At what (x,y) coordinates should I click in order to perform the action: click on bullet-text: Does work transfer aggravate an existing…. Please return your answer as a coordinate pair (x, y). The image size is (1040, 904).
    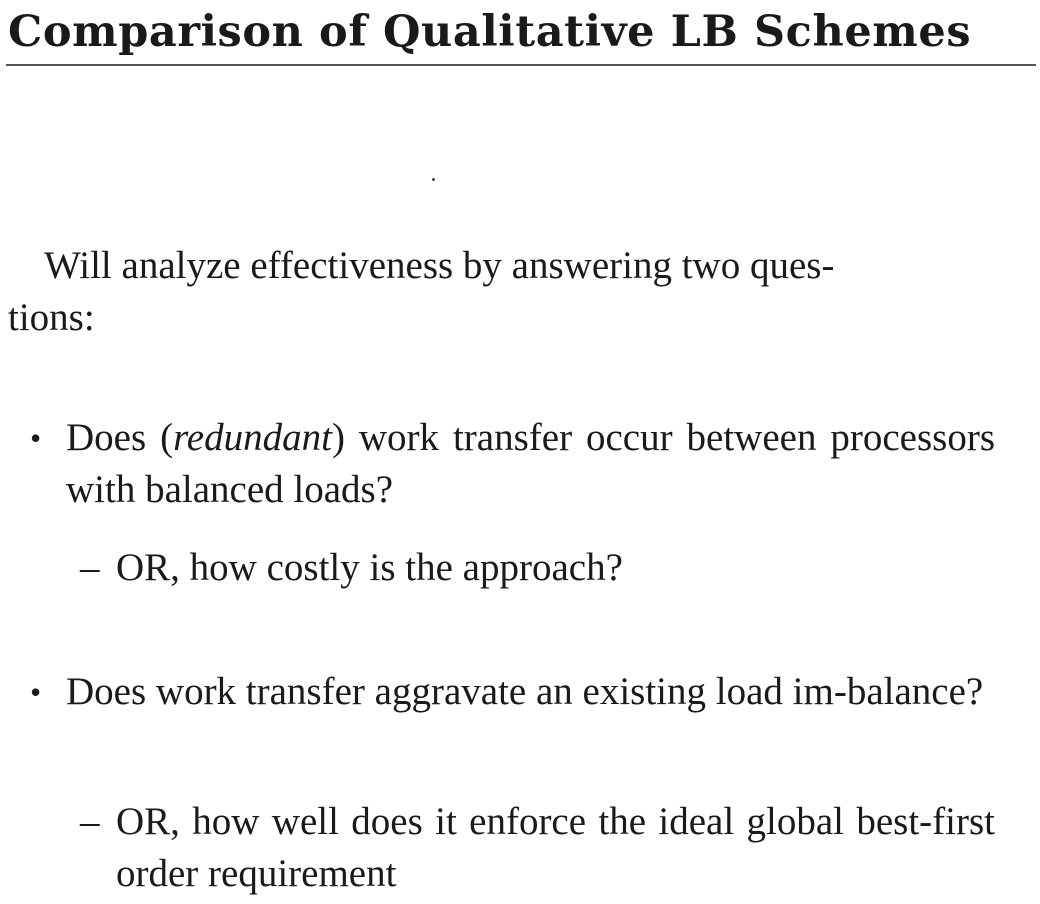
    Looking at the image, I should click on (525, 691).